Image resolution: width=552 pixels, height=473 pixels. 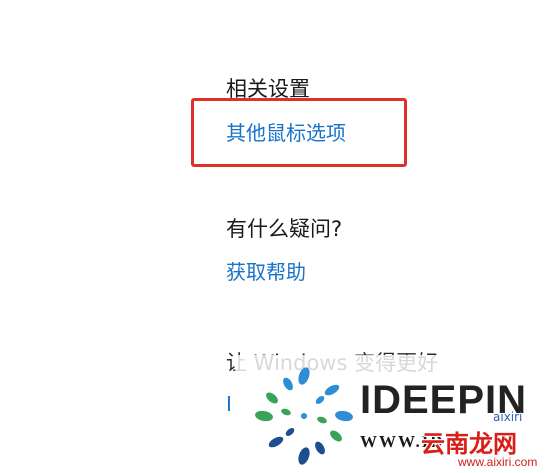 I want to click on highlight-box, so click(x=299, y=132).